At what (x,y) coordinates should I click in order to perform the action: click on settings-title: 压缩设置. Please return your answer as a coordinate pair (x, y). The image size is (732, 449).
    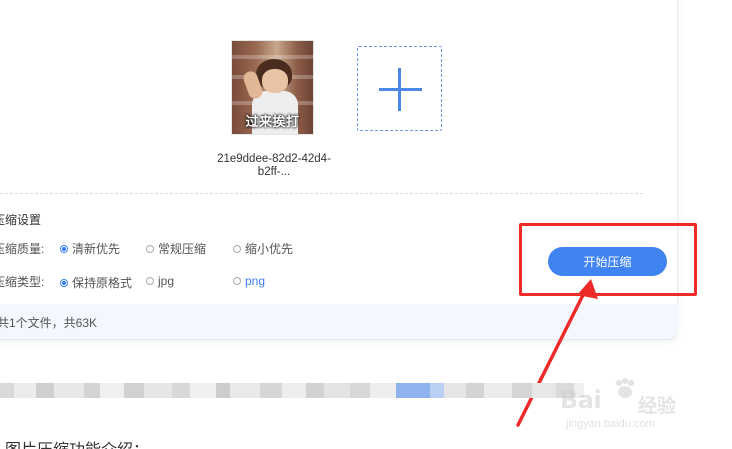
    Looking at the image, I should click on (21, 220).